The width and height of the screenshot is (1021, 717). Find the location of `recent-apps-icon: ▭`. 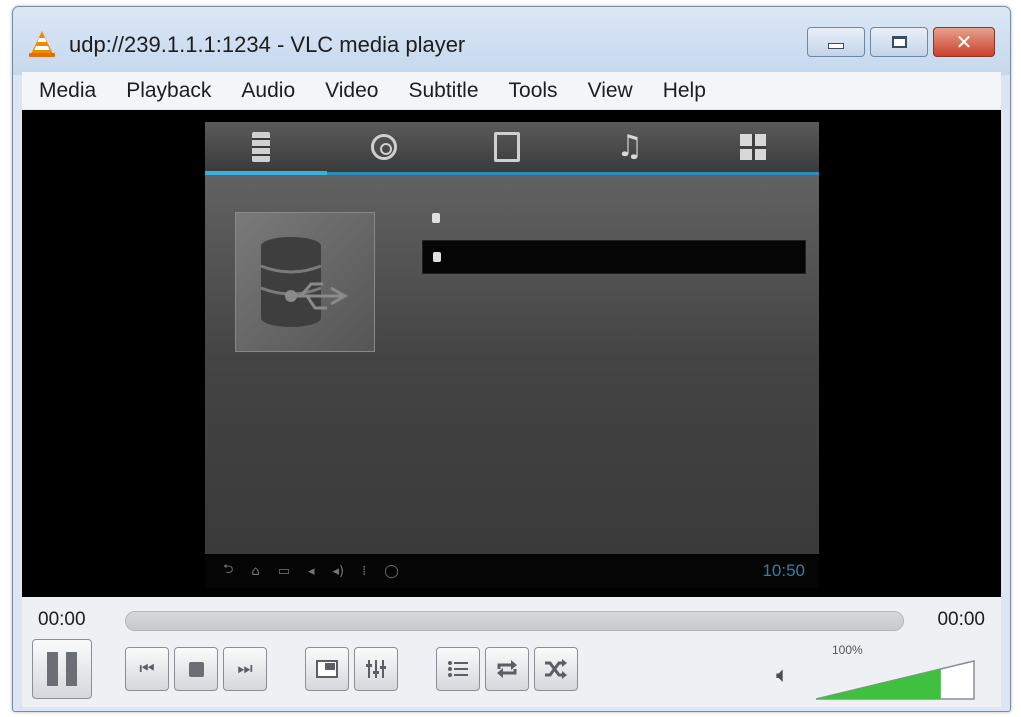

recent-apps-icon: ▭ is located at coordinates (283, 571).